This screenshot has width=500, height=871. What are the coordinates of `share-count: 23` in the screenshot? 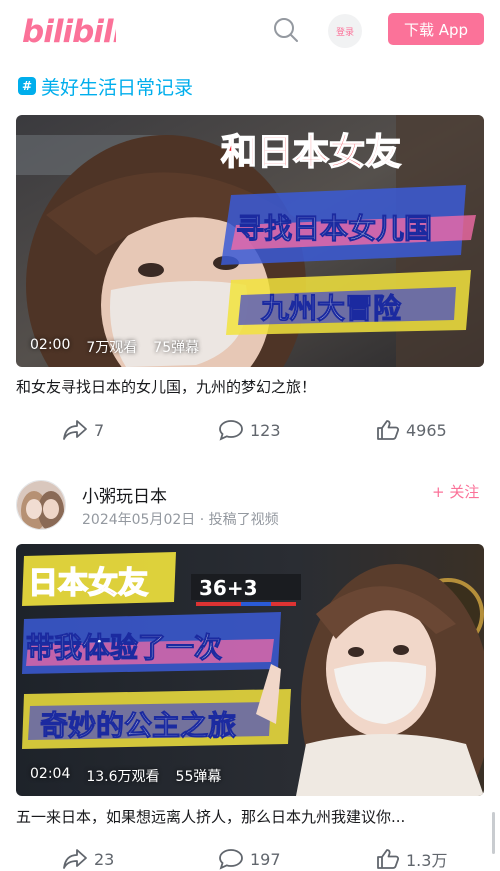 It's located at (104, 859).